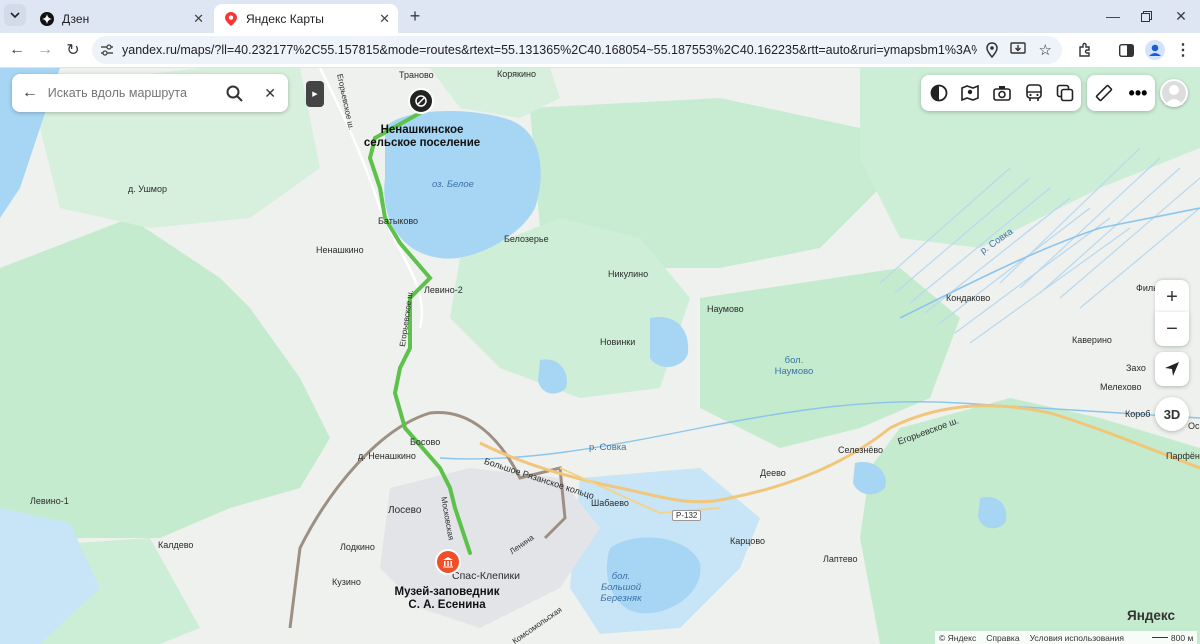  I want to click on user-avatar, so click(1174, 93).